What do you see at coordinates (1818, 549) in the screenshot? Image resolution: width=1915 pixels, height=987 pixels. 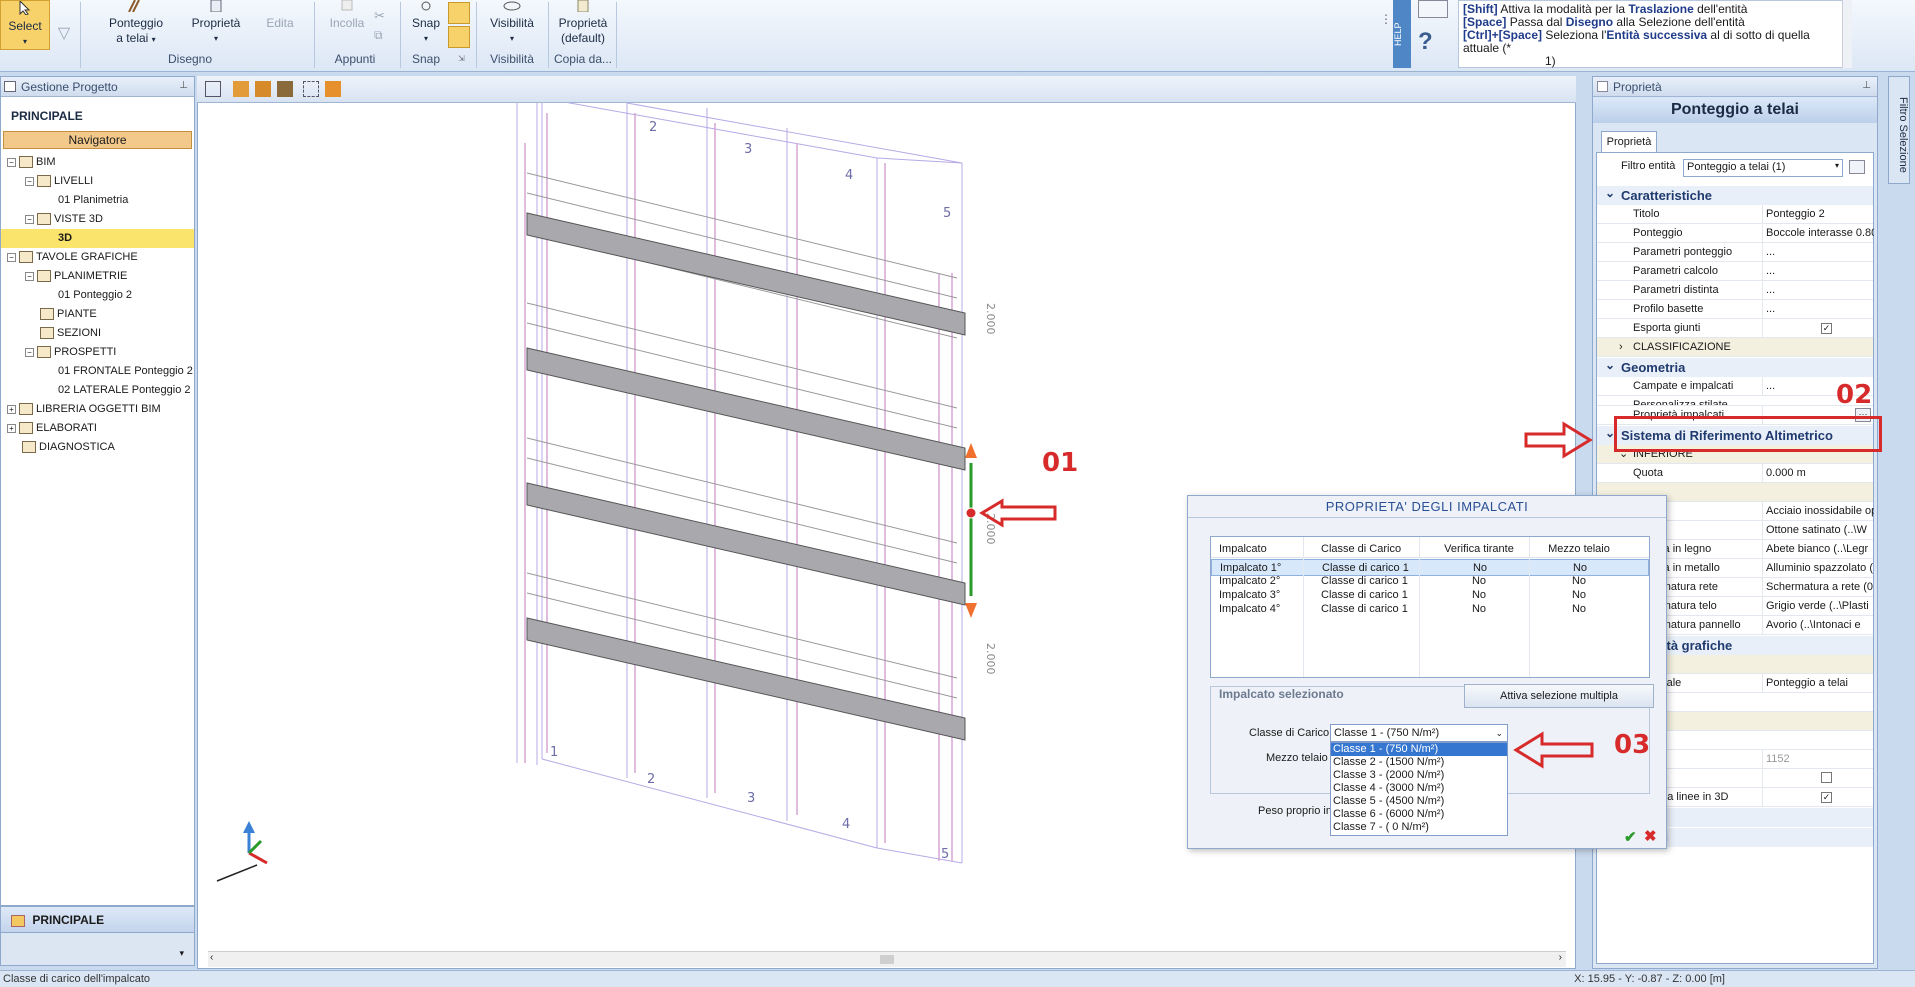 I see `property-value: Abete bianco (..\Legr` at bounding box center [1818, 549].